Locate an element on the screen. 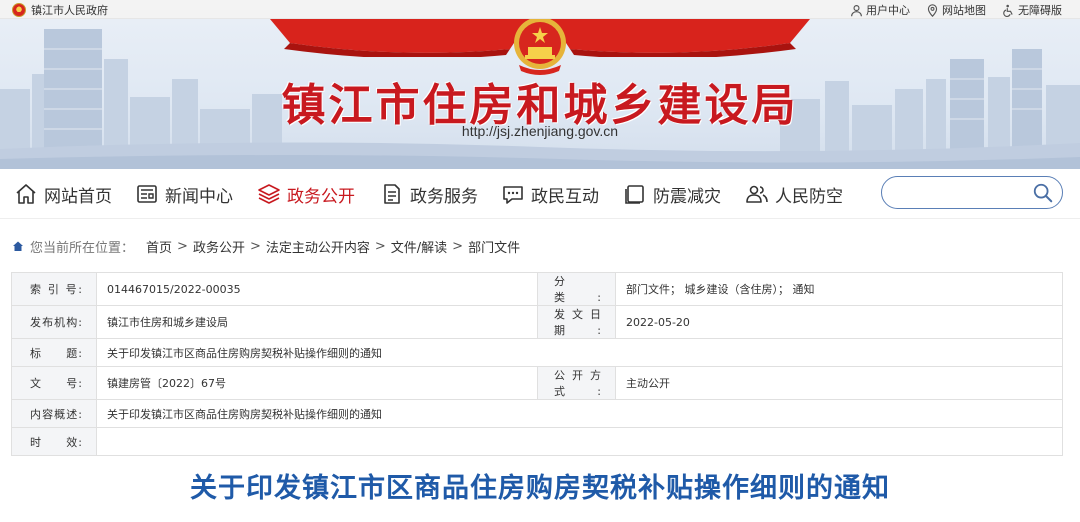 The height and width of the screenshot is (522, 1080). site-map-link: 网站地图 is located at coordinates (956, 10).